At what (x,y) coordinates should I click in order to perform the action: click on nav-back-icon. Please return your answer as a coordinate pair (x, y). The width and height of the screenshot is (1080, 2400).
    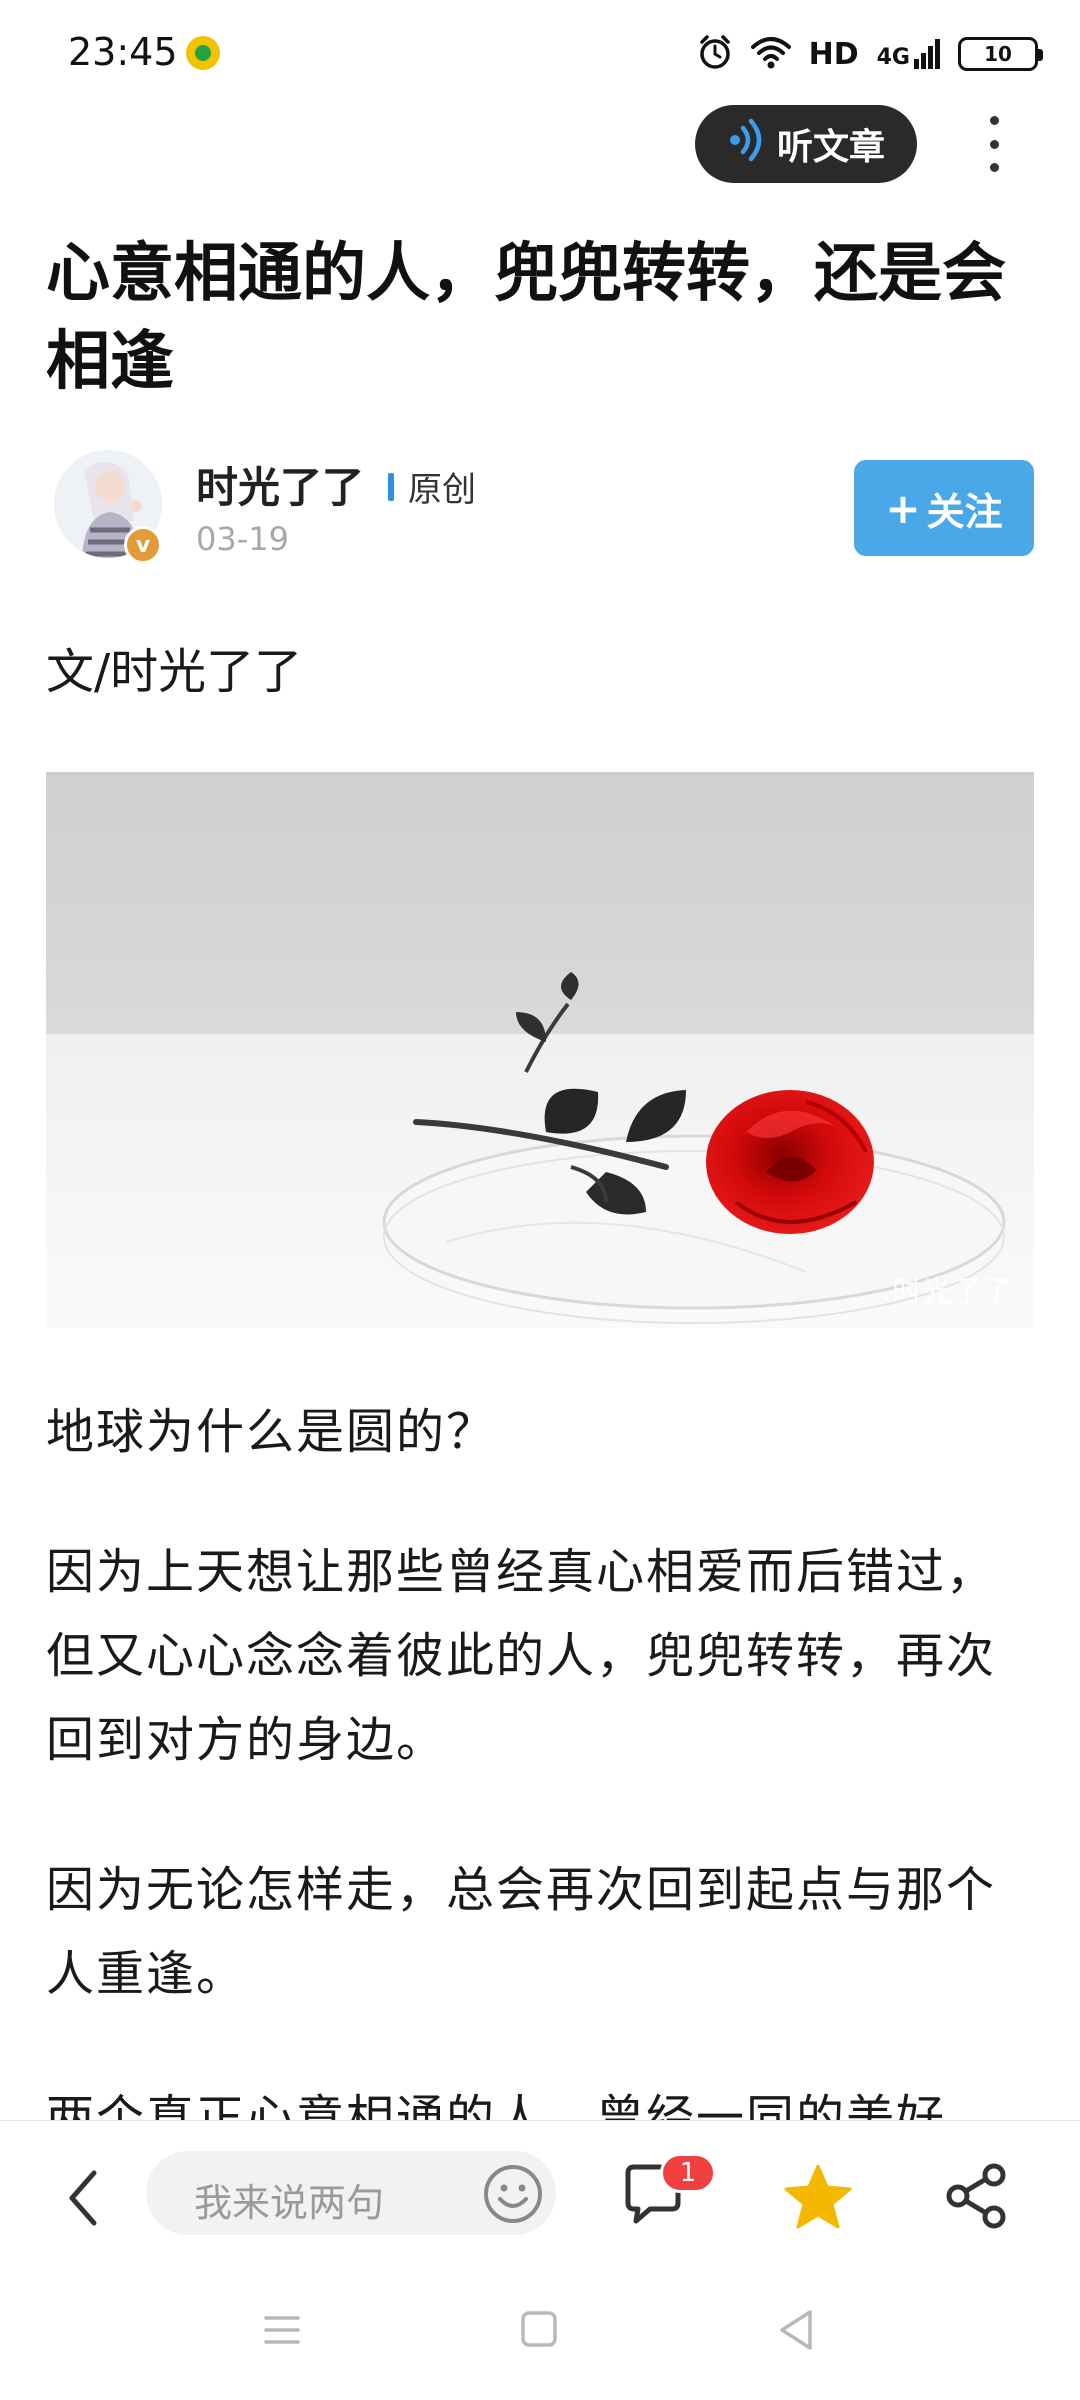
    Looking at the image, I should click on (796, 2330).